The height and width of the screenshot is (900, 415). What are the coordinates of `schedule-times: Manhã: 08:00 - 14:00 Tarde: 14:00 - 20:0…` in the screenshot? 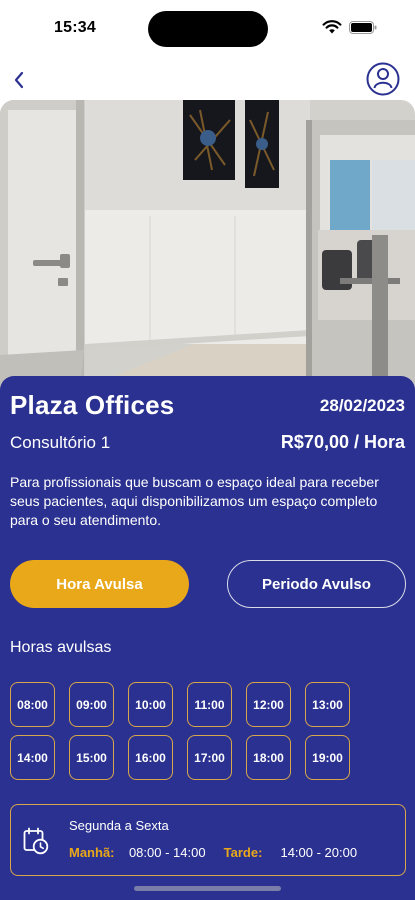 It's located at (213, 852).